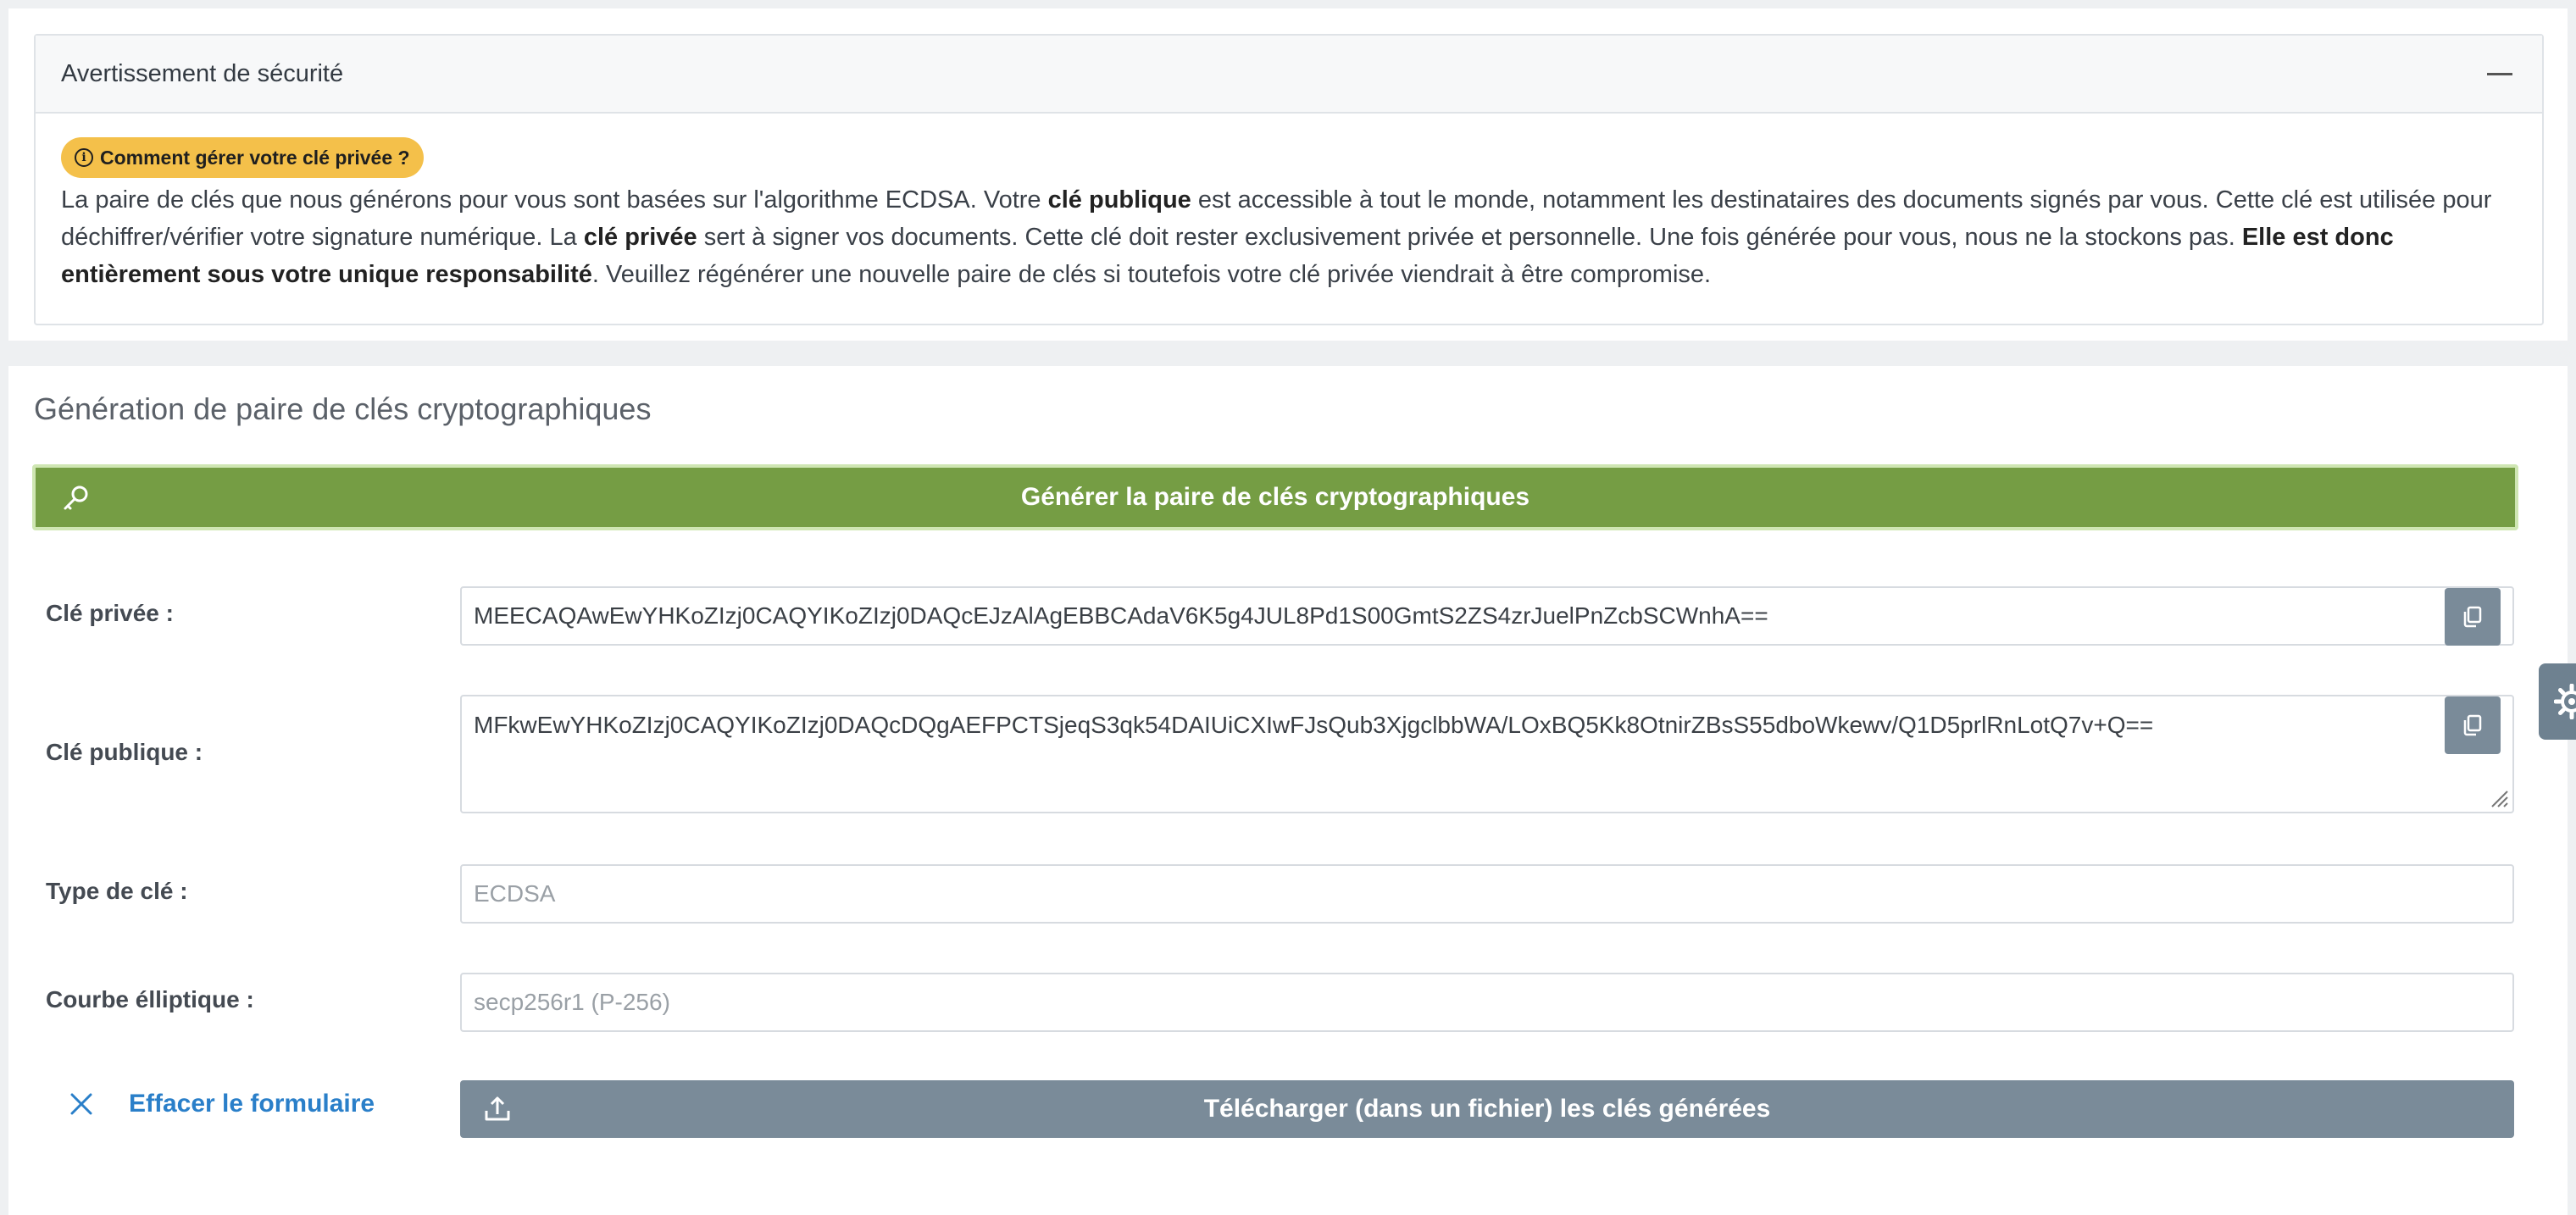 The image size is (2576, 1215). Describe the element at coordinates (498, 1108) in the screenshot. I see `upload-icon` at that location.